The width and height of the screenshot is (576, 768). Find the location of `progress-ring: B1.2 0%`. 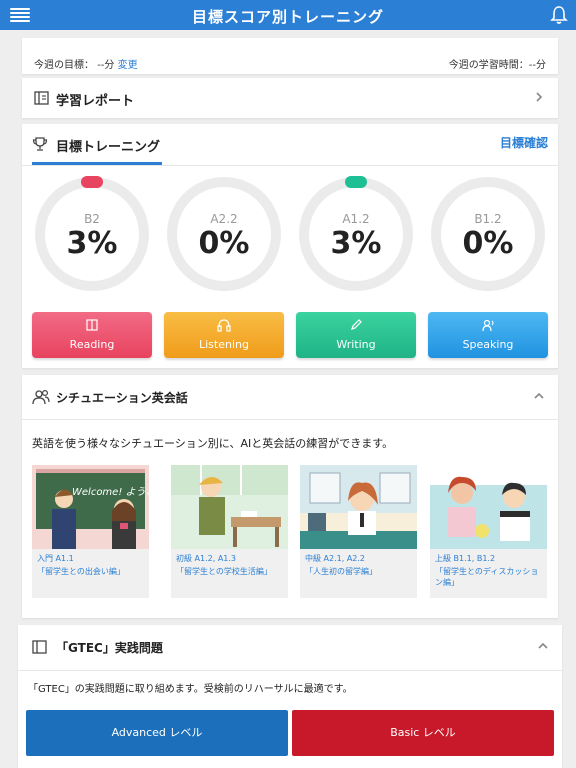

progress-ring: B1.2 0% is located at coordinates (488, 234).